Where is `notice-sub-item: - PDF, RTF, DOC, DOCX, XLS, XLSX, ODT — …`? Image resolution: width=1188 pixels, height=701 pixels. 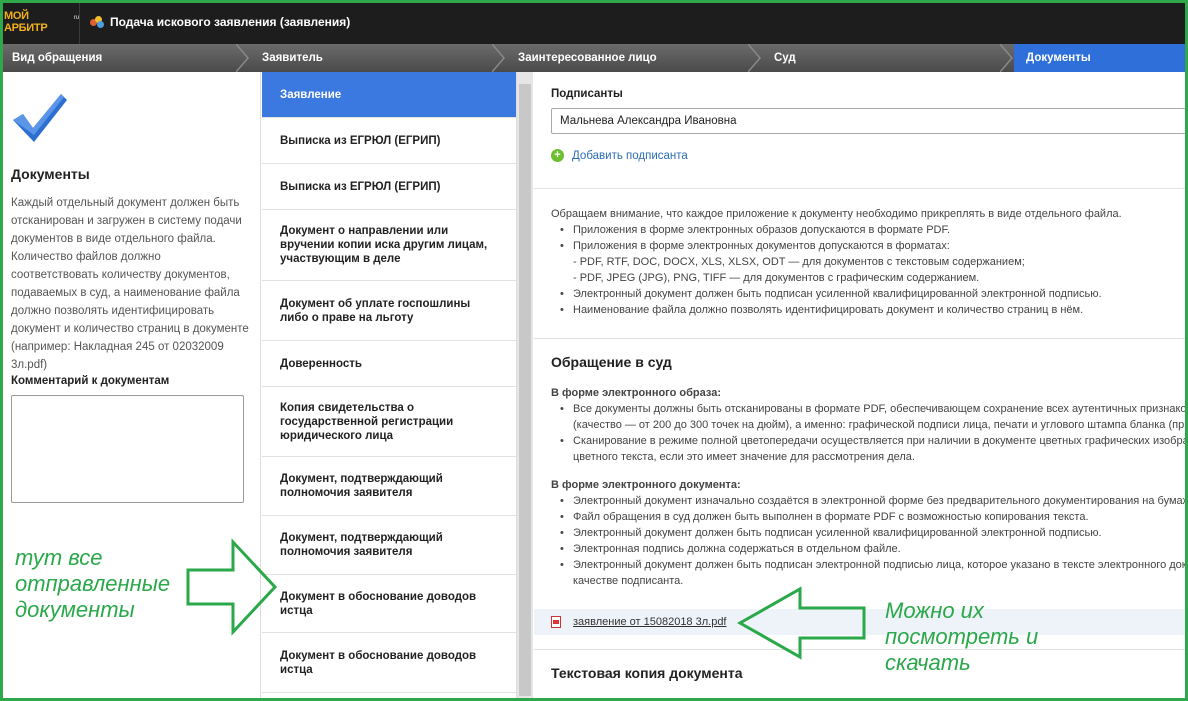 notice-sub-item: - PDF, RTF, DOC, DOCX, XLS, XLSX, ODT — … is located at coordinates (799, 262).